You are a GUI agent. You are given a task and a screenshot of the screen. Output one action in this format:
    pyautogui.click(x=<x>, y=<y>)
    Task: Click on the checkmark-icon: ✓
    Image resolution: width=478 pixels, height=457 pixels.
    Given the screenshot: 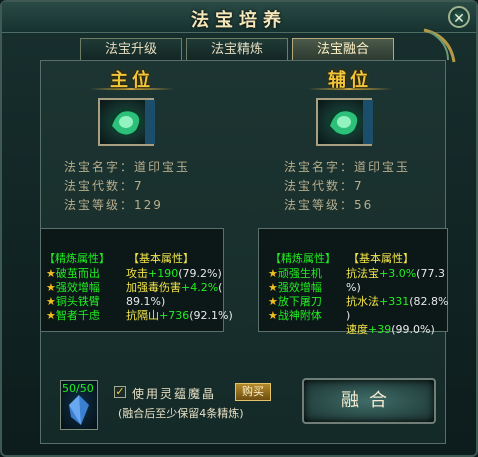 What is the action you would take?
    pyautogui.click(x=120, y=391)
    